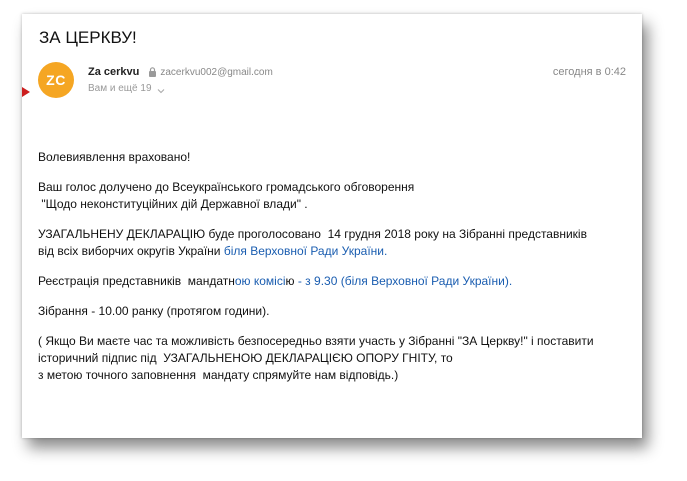 The width and height of the screenshot is (687, 481). What do you see at coordinates (161, 89) in the screenshot?
I see `chevron-down-icon` at bounding box center [161, 89].